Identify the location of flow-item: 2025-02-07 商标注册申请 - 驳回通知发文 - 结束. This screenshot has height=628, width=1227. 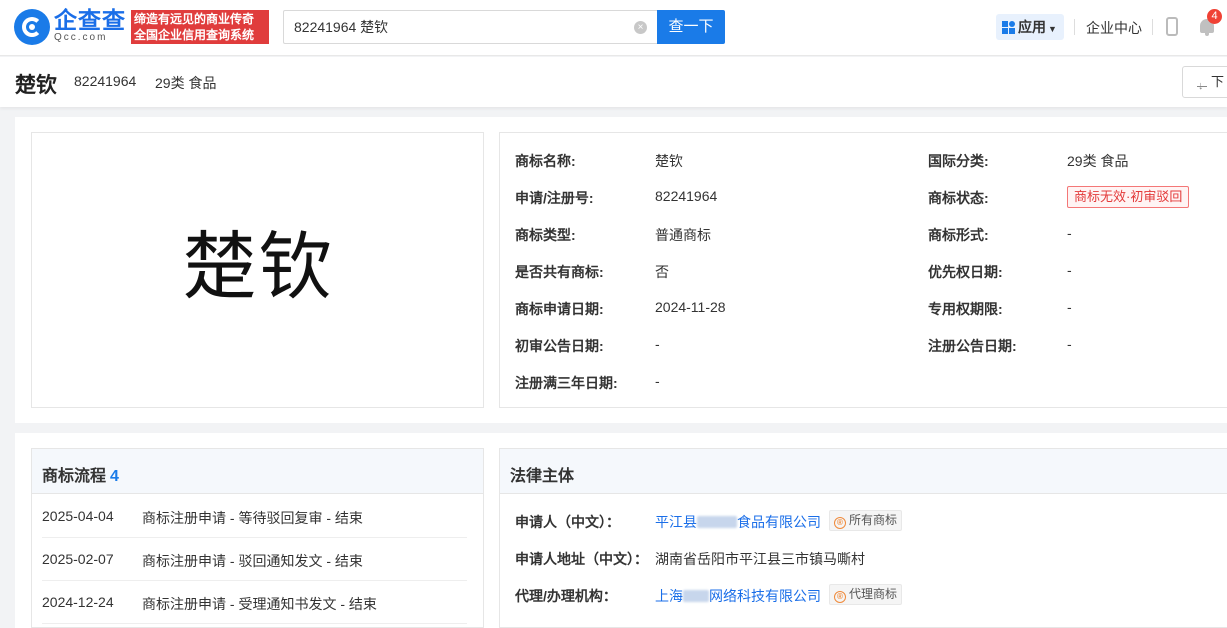
(254, 559).